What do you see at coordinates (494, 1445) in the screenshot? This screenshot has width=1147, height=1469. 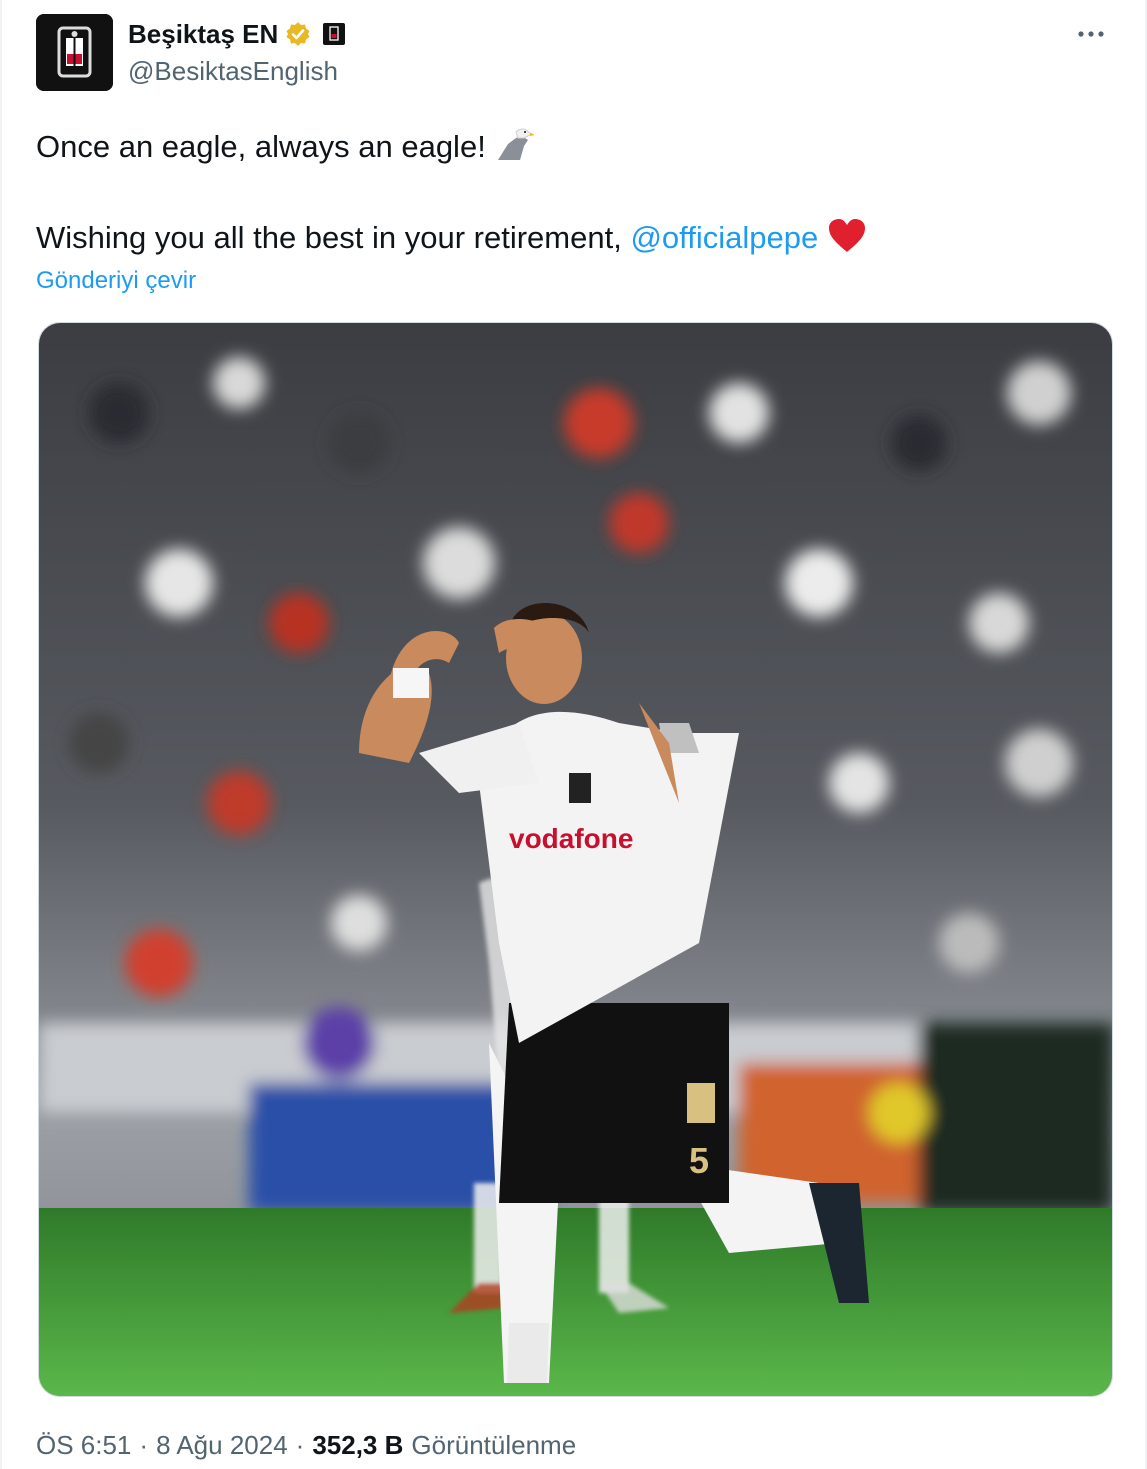 I see `views-label: Görüntülenme` at bounding box center [494, 1445].